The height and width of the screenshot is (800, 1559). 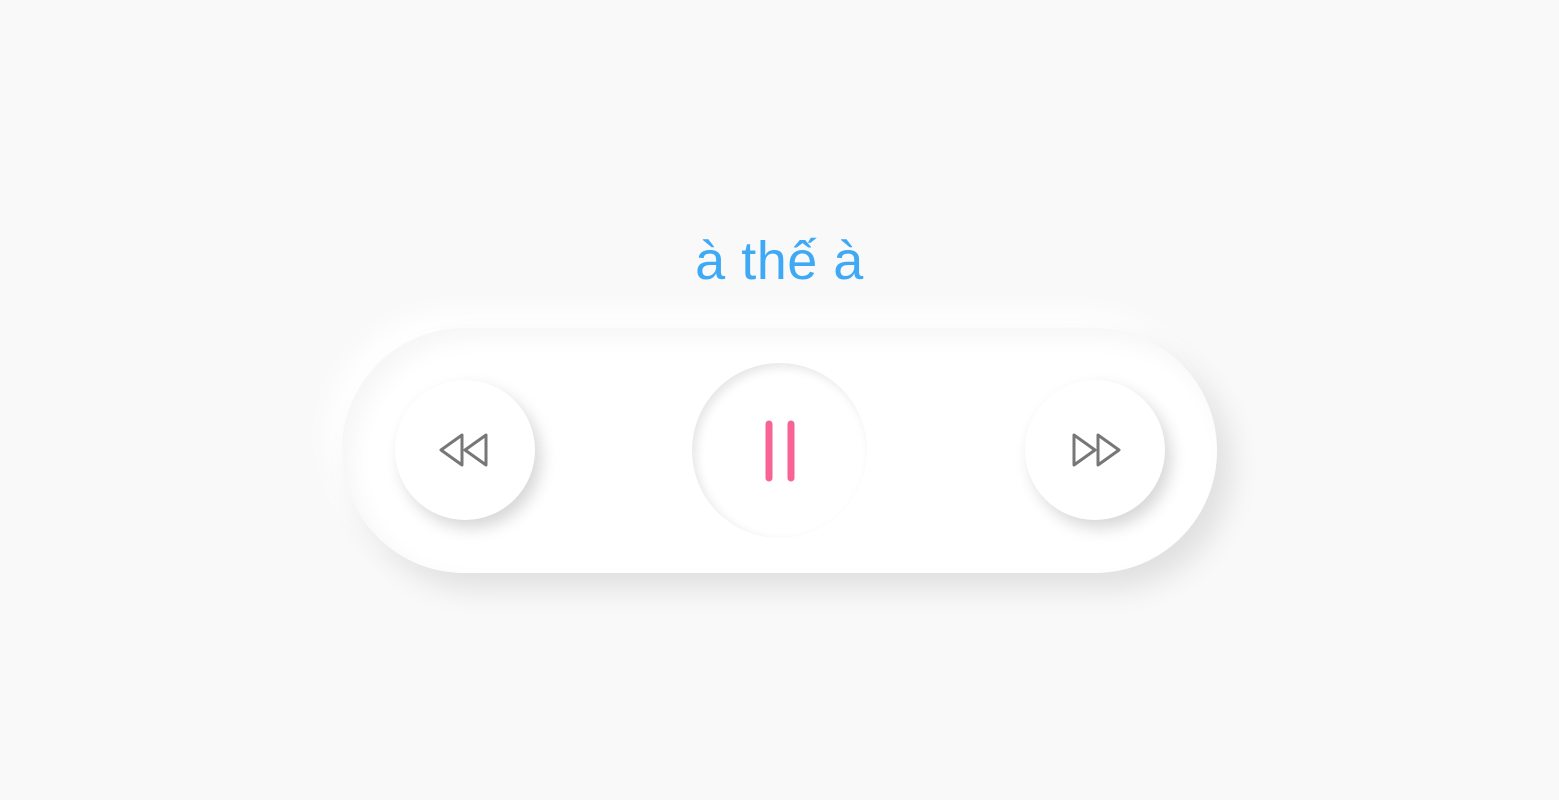 I want to click on rewind-icon, so click(x=465, y=450).